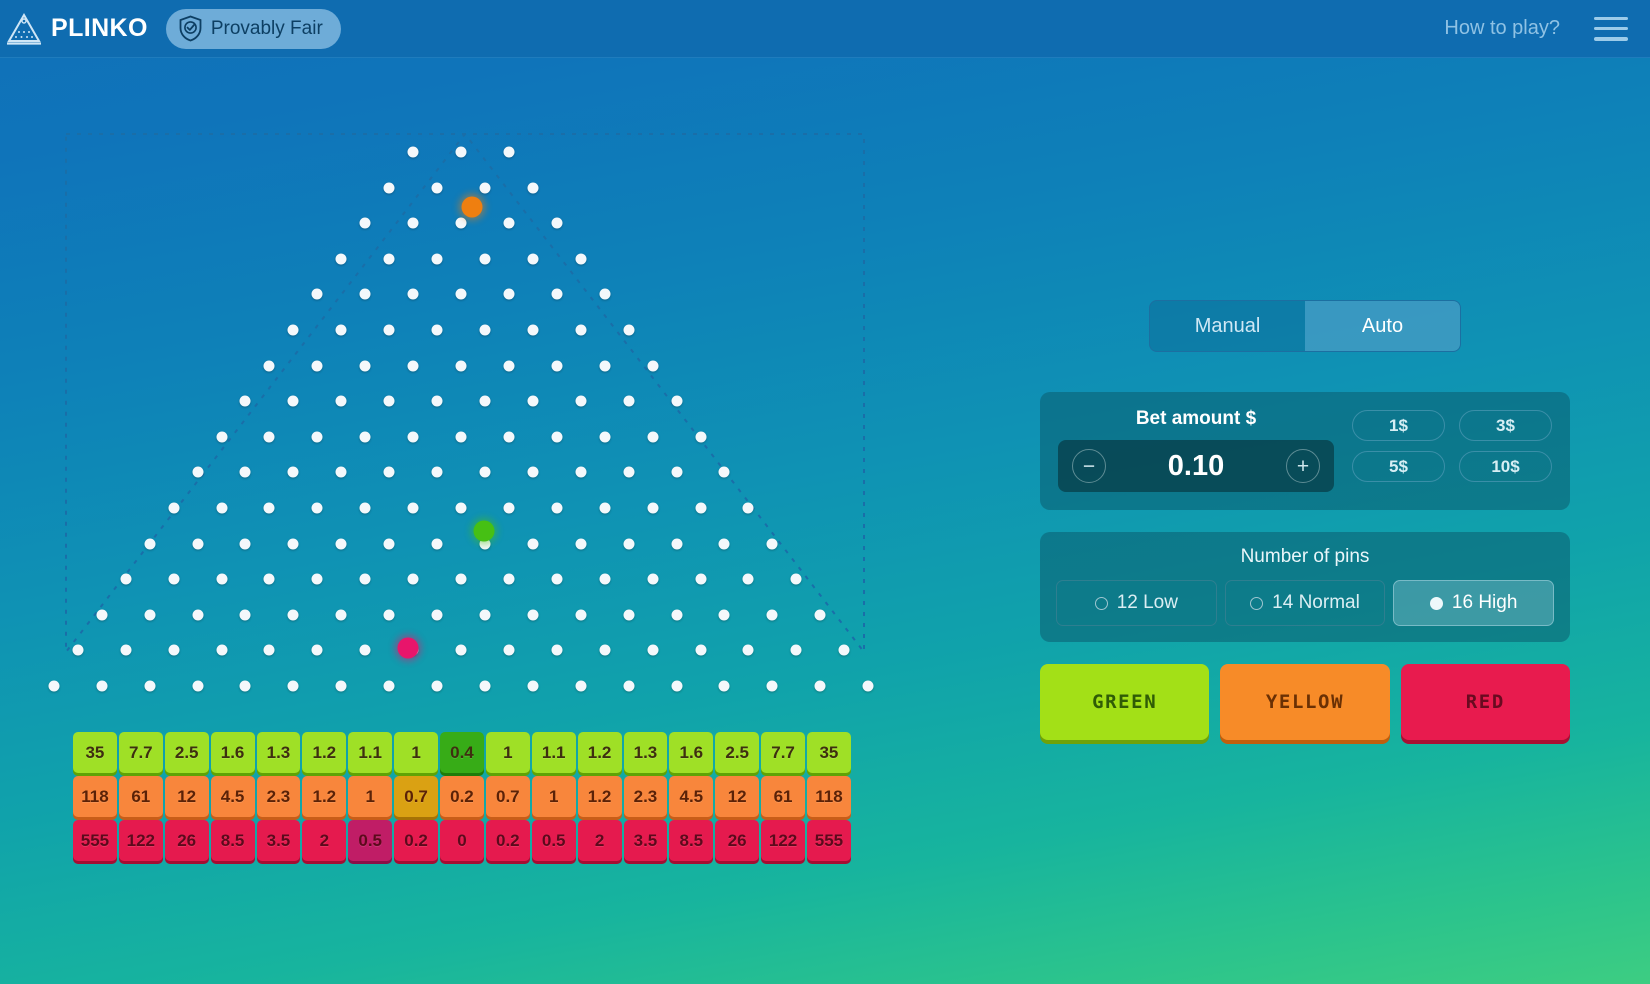  What do you see at coordinates (691, 840) in the screenshot?
I see `multiplier-cell: 8.5` at bounding box center [691, 840].